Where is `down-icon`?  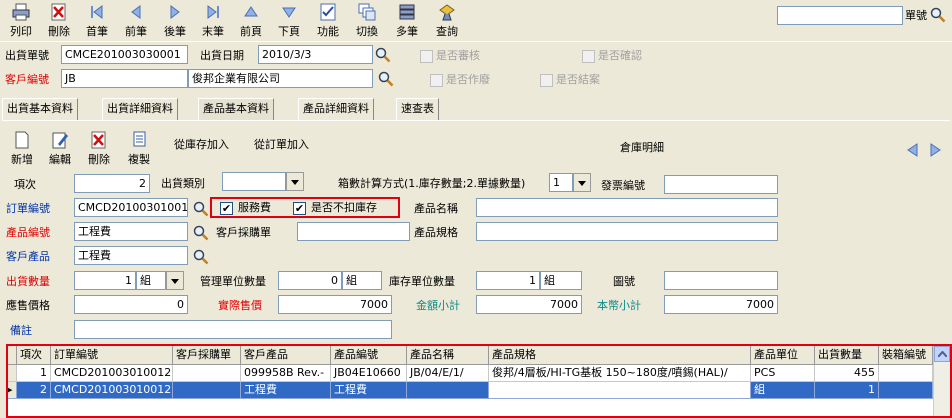 down-icon is located at coordinates (289, 12).